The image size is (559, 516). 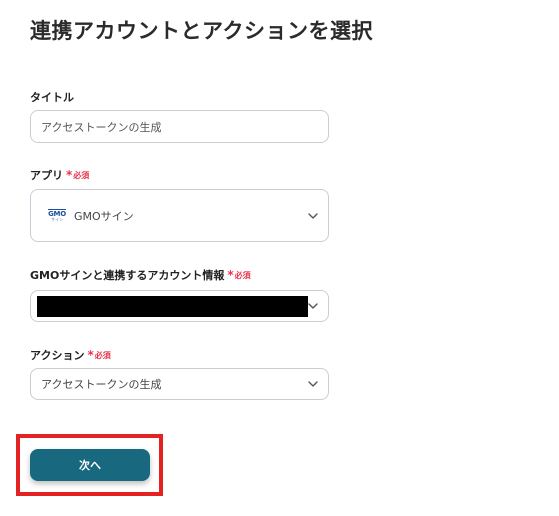 I want to click on title-field-label: タイトル, so click(x=52, y=97).